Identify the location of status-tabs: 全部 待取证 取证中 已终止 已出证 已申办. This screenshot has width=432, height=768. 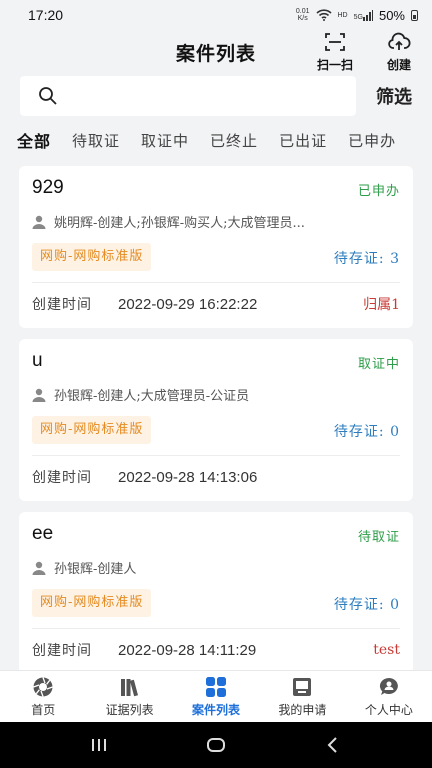
(216, 140).